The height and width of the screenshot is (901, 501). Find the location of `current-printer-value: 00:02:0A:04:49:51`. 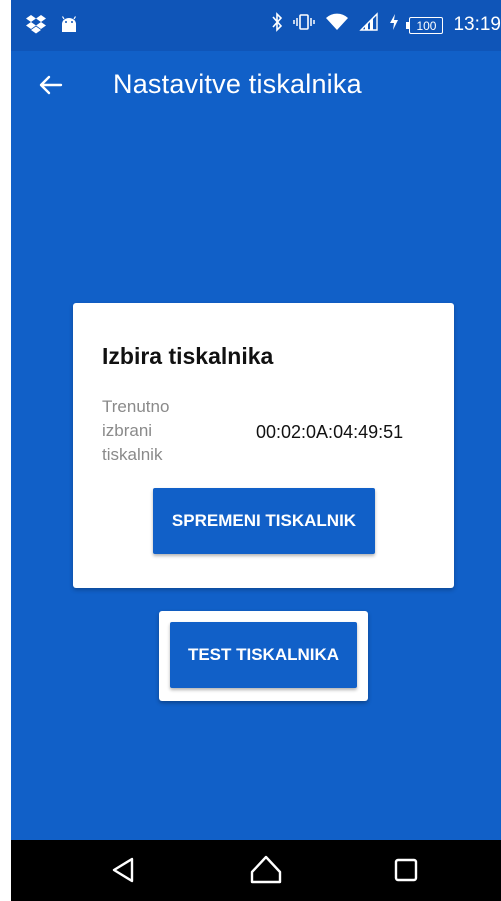

current-printer-value: 00:02:0A:04:49:51 is located at coordinates (330, 432).